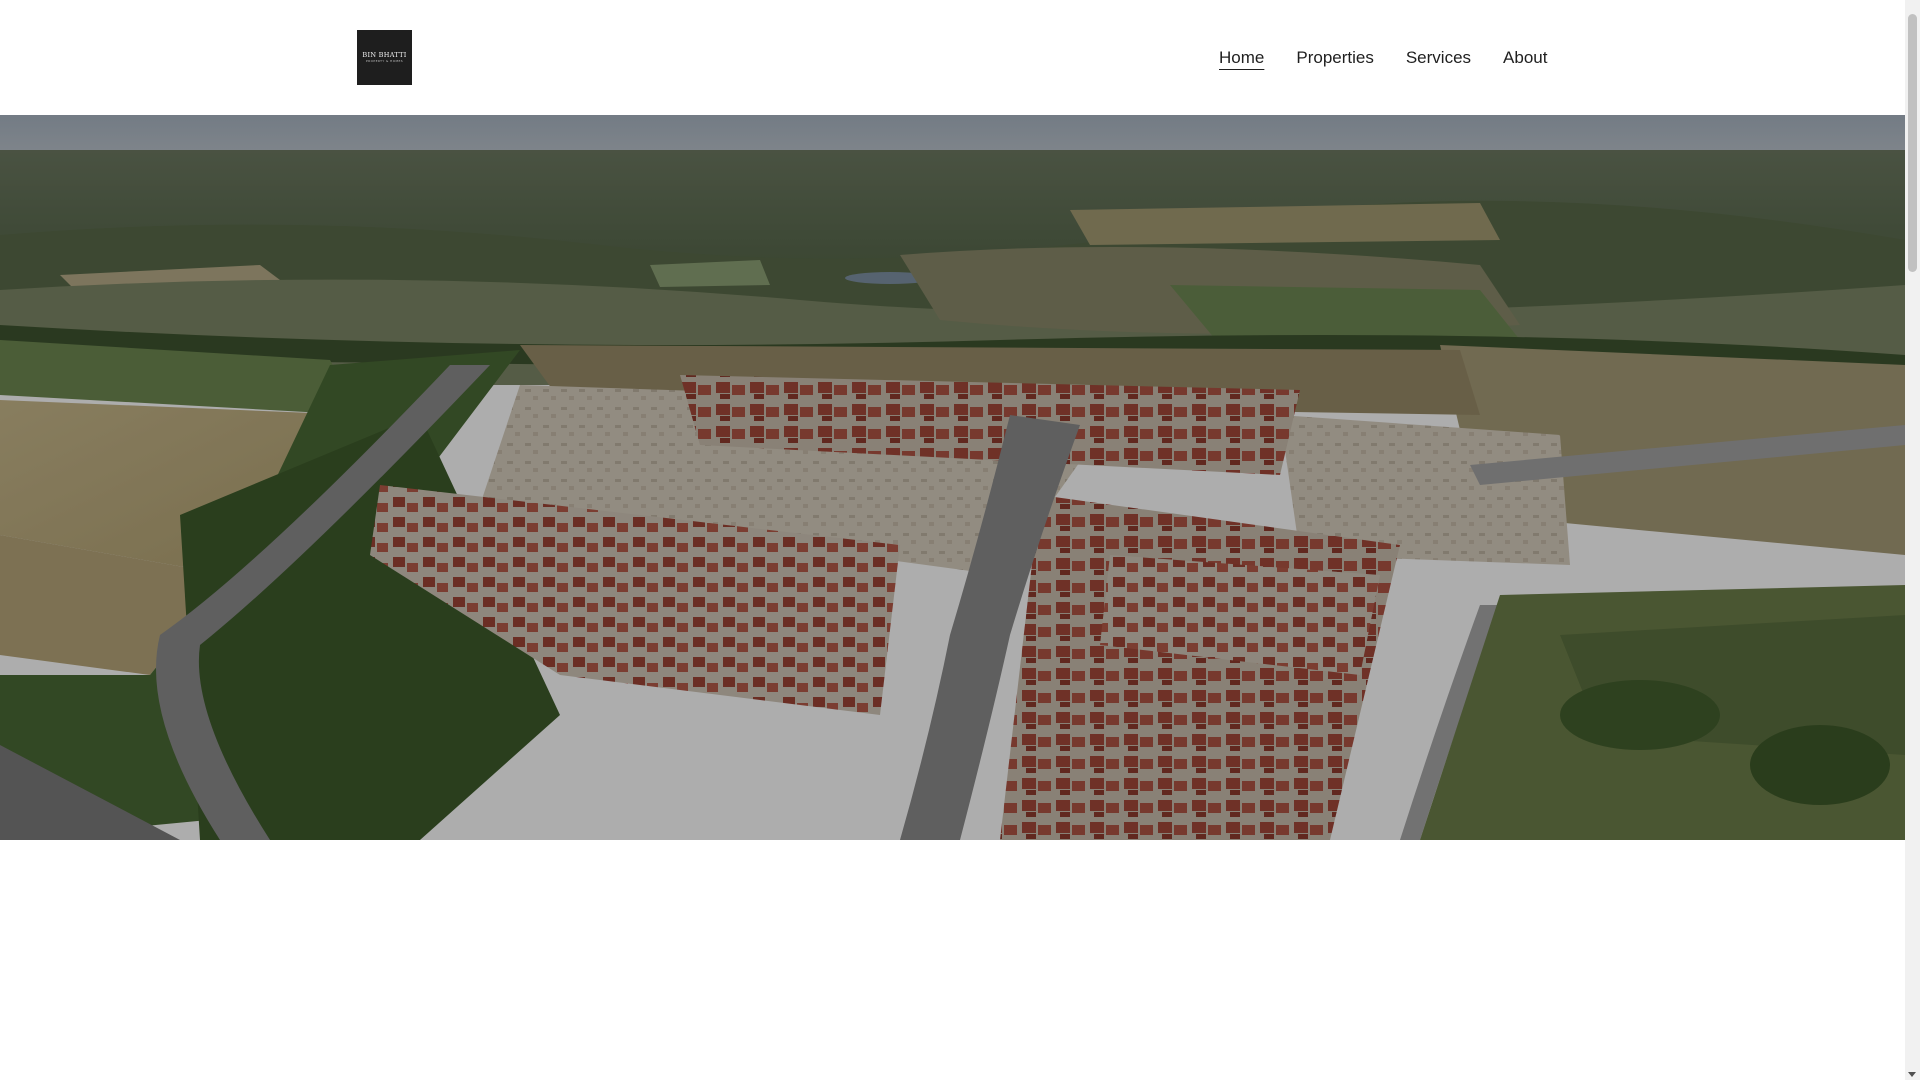  What do you see at coordinates (1241, 58) in the screenshot?
I see `nav-home-link: Home` at bounding box center [1241, 58].